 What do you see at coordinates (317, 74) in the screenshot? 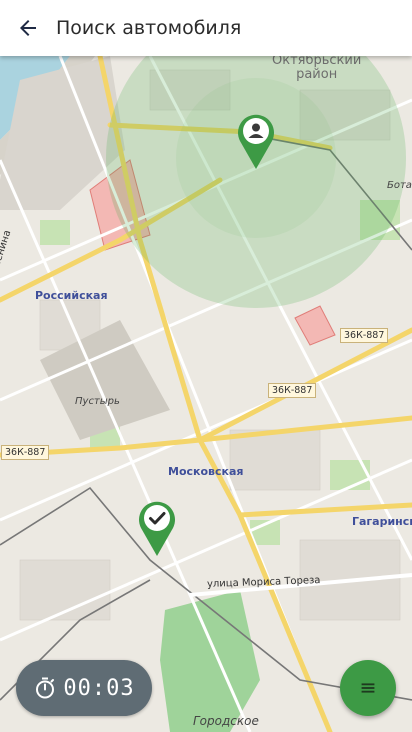
I see `district-label-line2: район` at bounding box center [317, 74].